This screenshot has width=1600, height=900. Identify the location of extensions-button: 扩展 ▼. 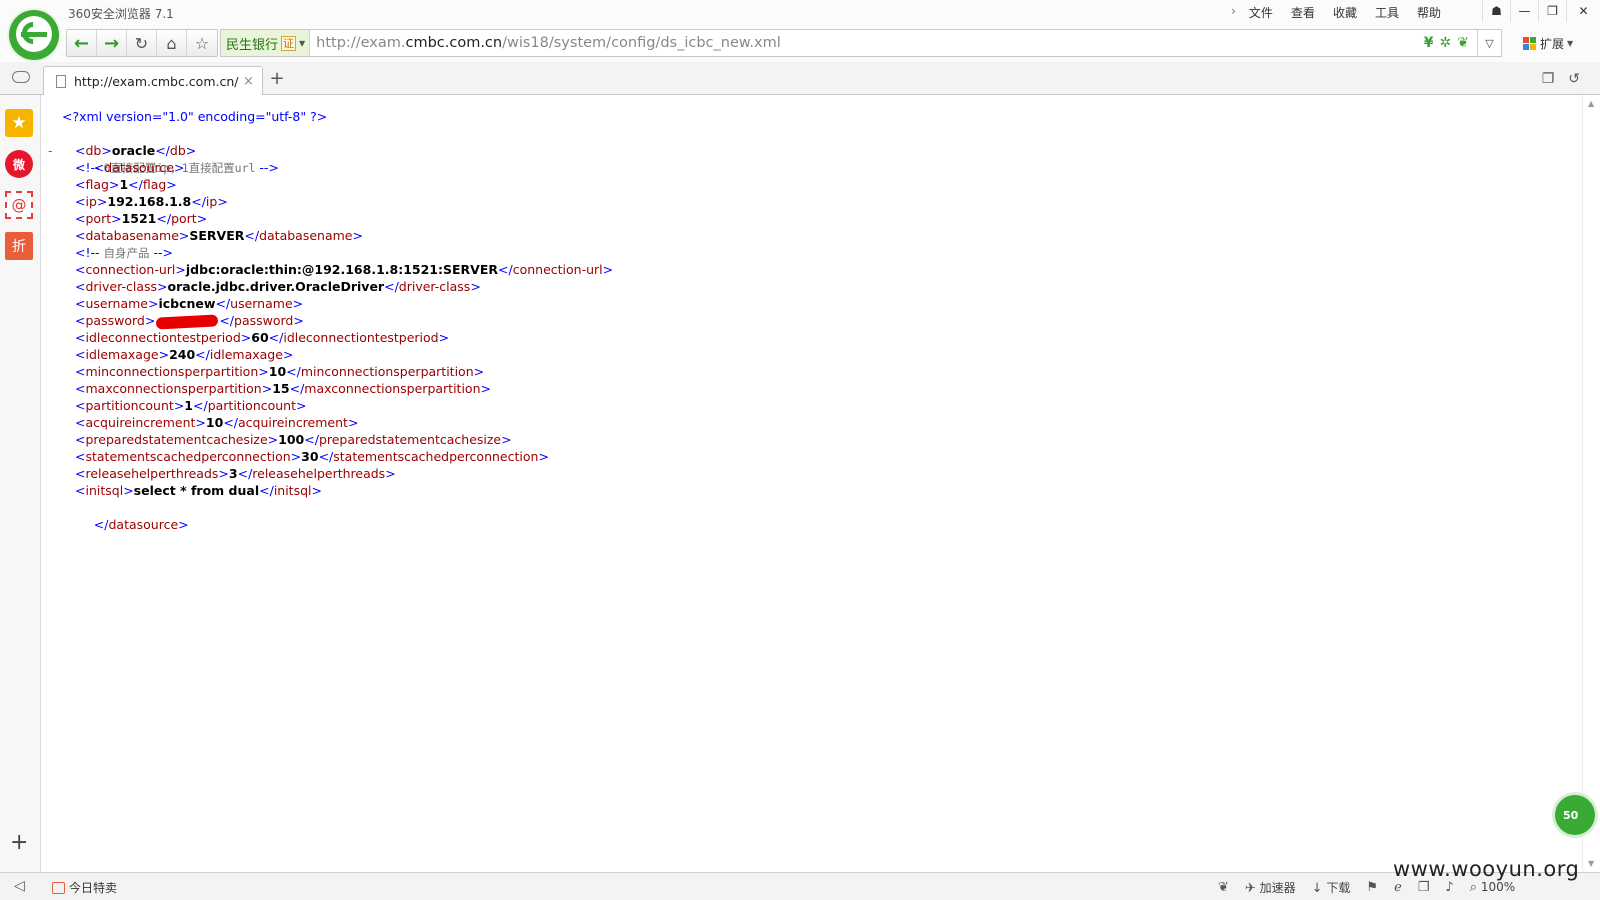
(1548, 43).